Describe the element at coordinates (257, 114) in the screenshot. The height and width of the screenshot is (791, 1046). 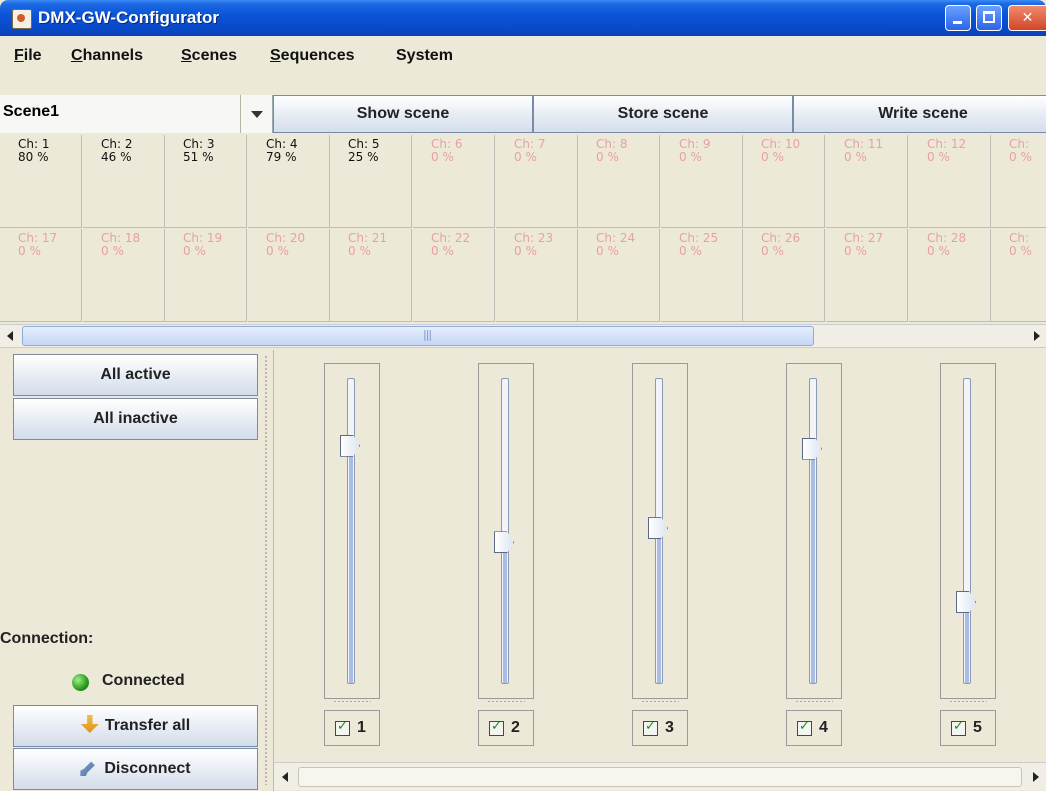
I see `chevron-down-icon` at that location.